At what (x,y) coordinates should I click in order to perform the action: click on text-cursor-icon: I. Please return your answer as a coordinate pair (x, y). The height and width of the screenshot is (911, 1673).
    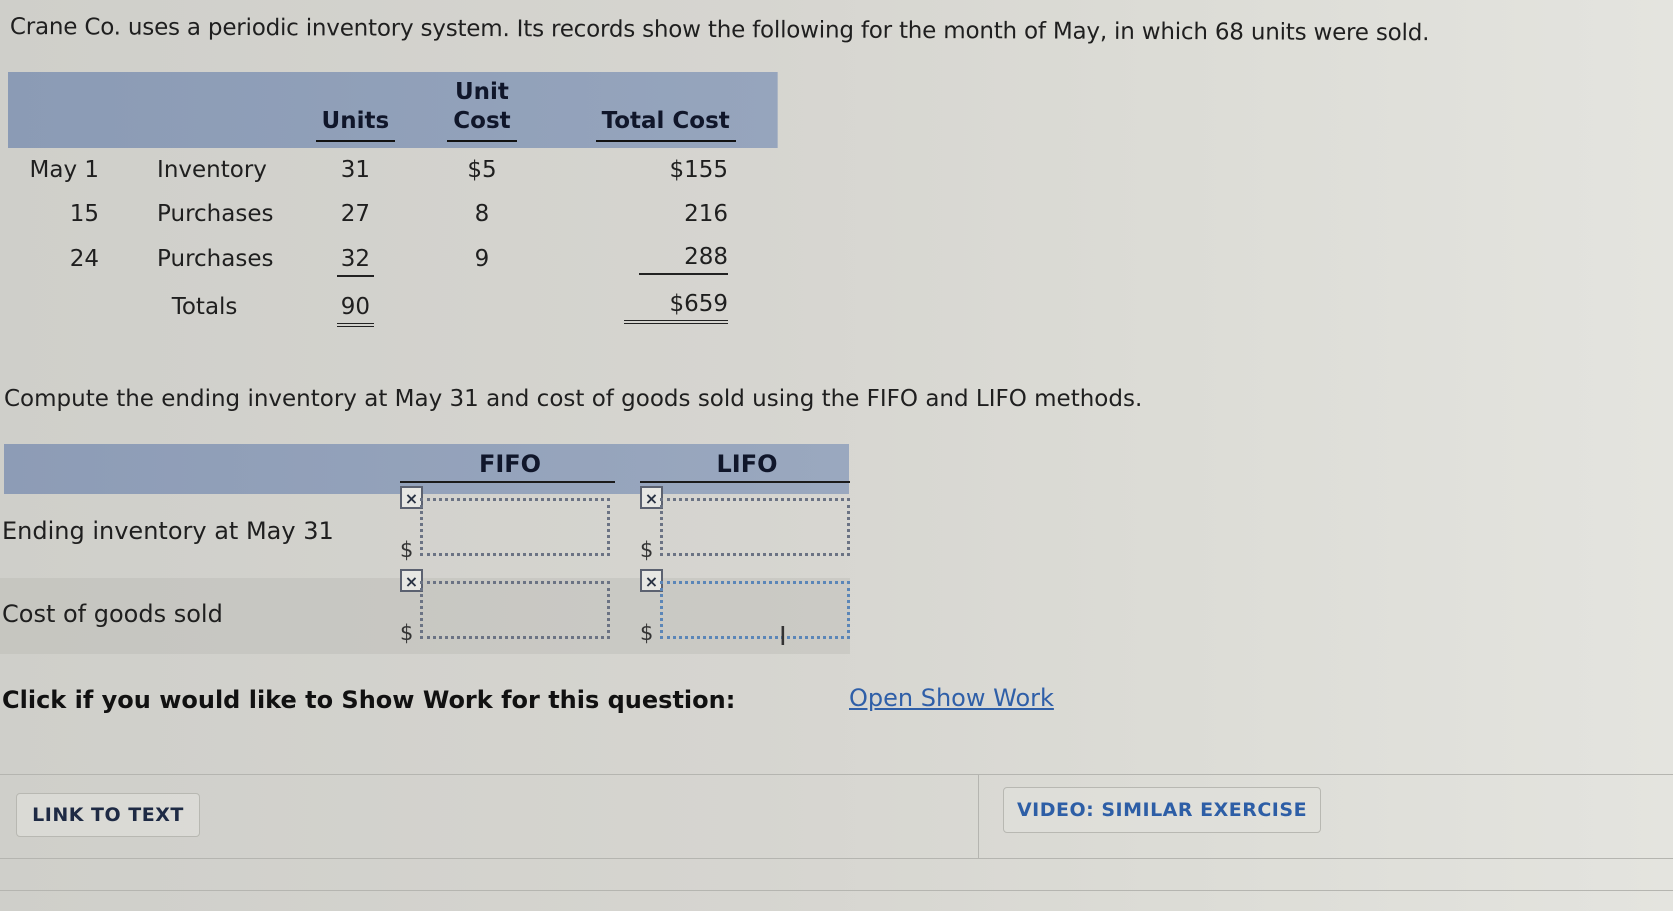
    Looking at the image, I should click on (783, 637).